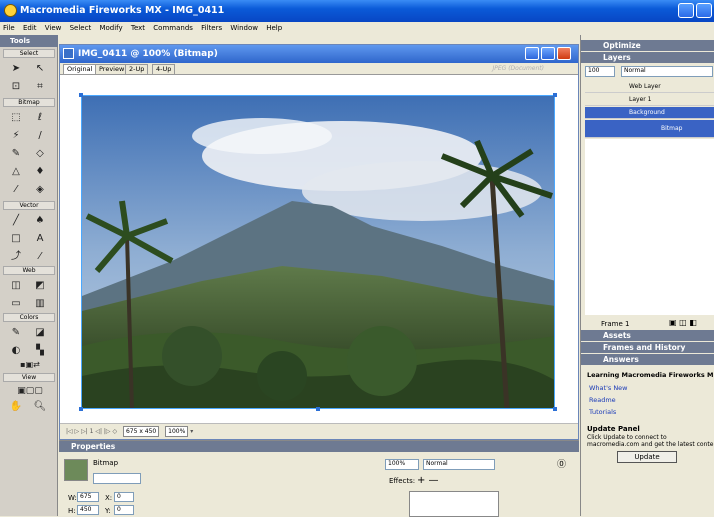 The height and width of the screenshot is (517, 714). I want to click on frame-nav-icon: ◁| |▷ ◇, so click(107, 431).